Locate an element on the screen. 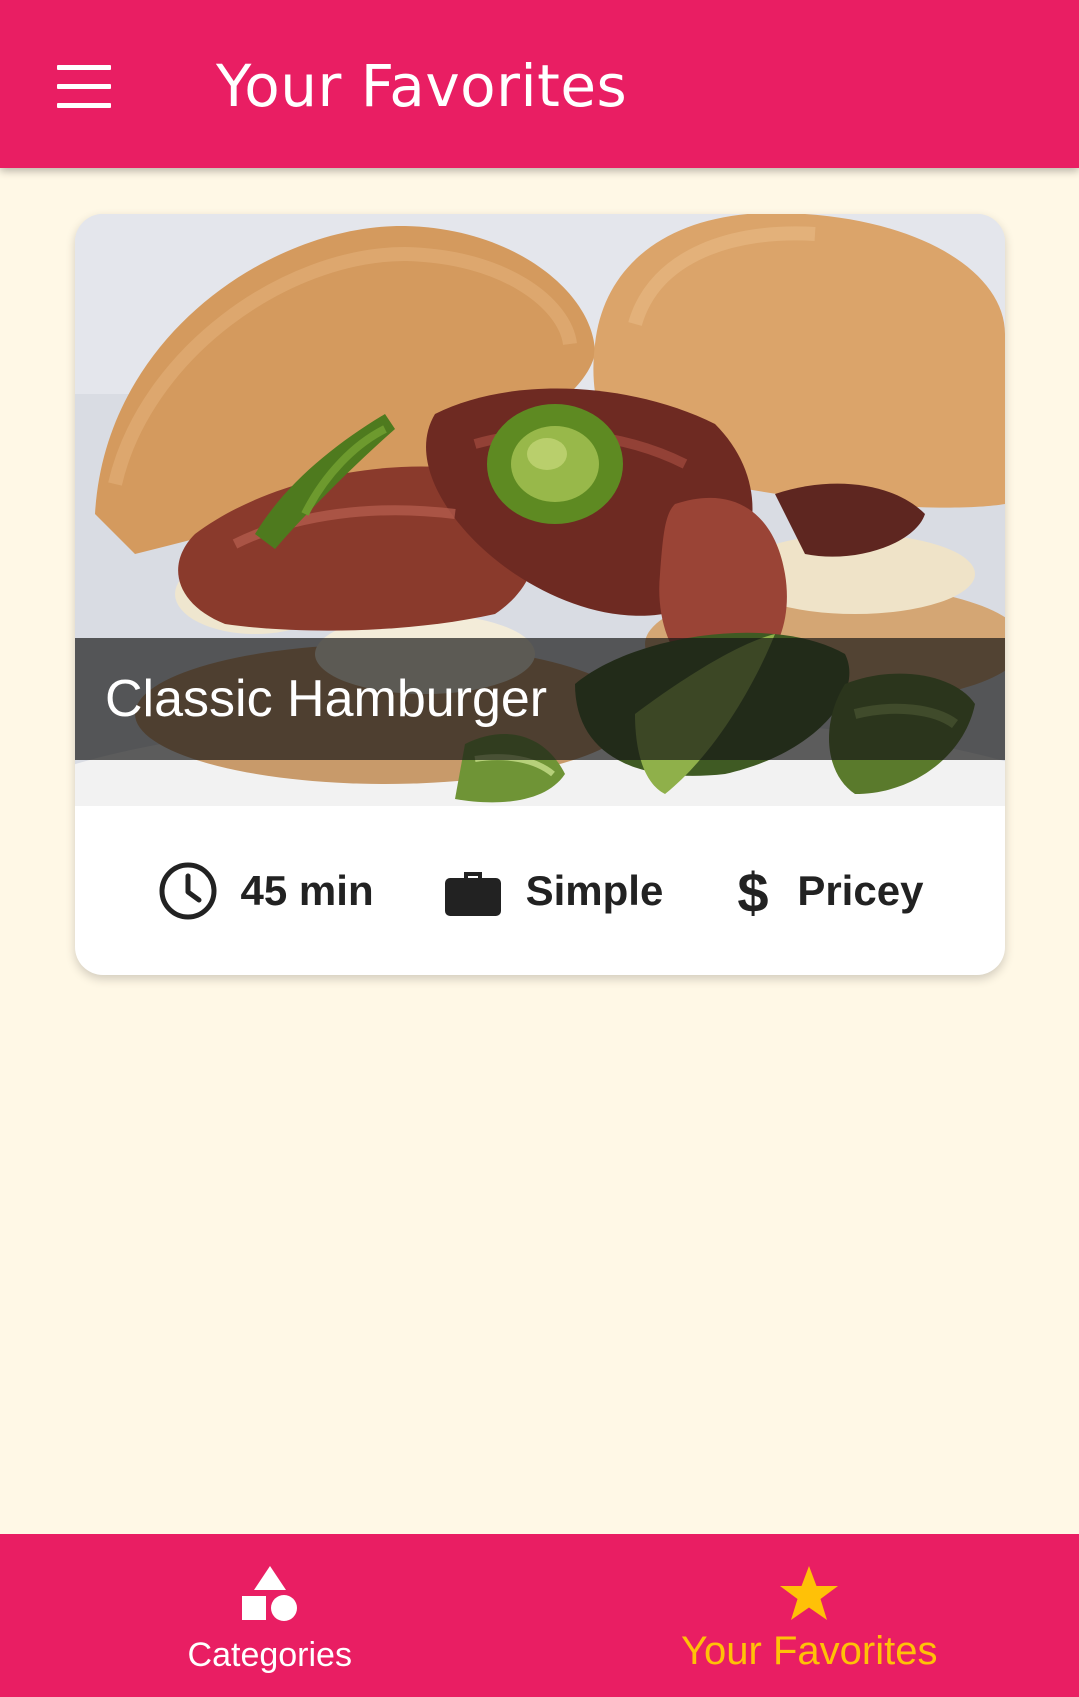 The height and width of the screenshot is (1697, 1079). category-shapes-icon is located at coordinates (269, 1593).